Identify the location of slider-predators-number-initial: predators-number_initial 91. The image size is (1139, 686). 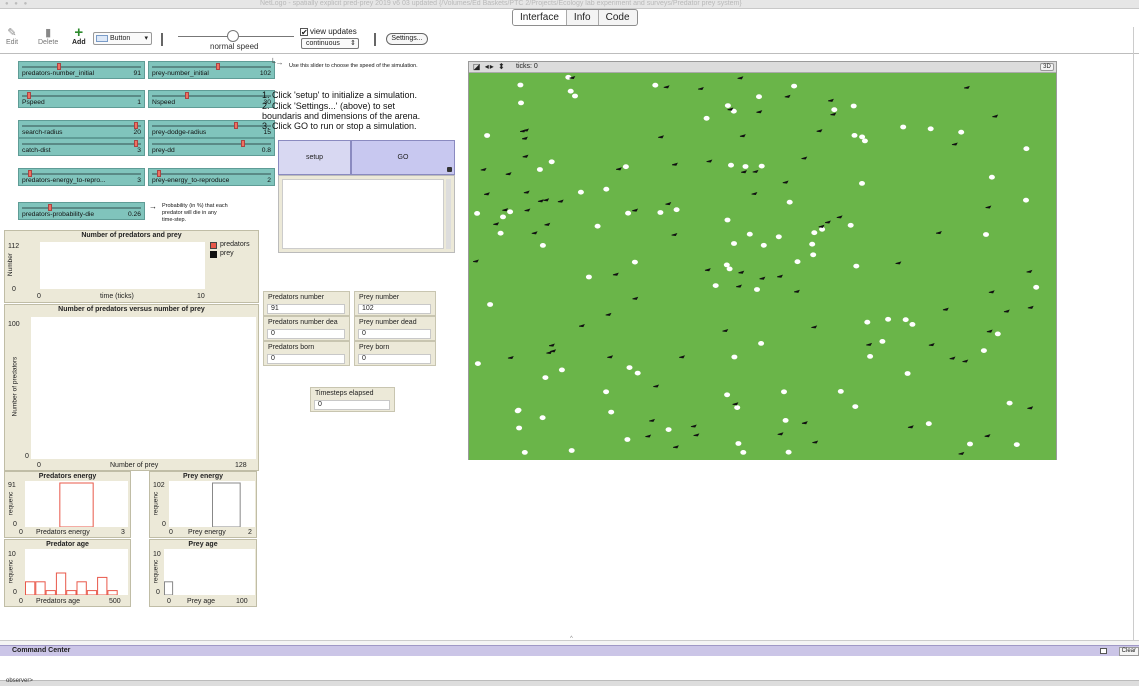
(81, 70).